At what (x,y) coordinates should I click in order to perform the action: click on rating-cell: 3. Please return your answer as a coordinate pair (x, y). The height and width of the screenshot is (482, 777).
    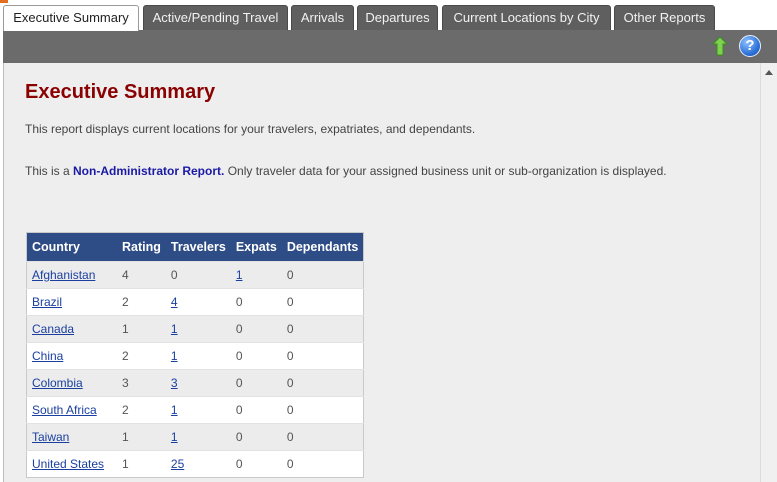
    Looking at the image, I should click on (141, 383).